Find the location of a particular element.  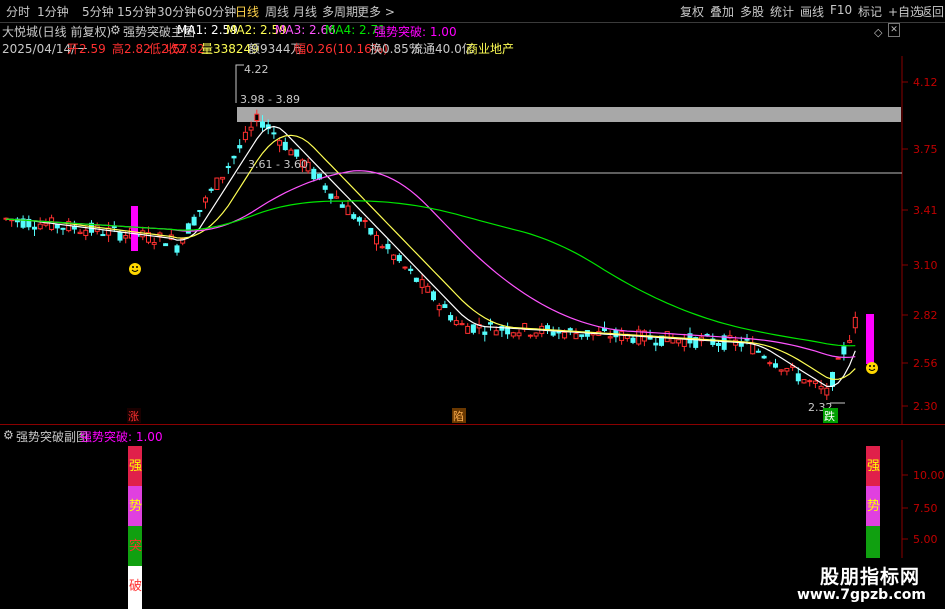

btn-huaxian: 画线 is located at coordinates (812, 11).